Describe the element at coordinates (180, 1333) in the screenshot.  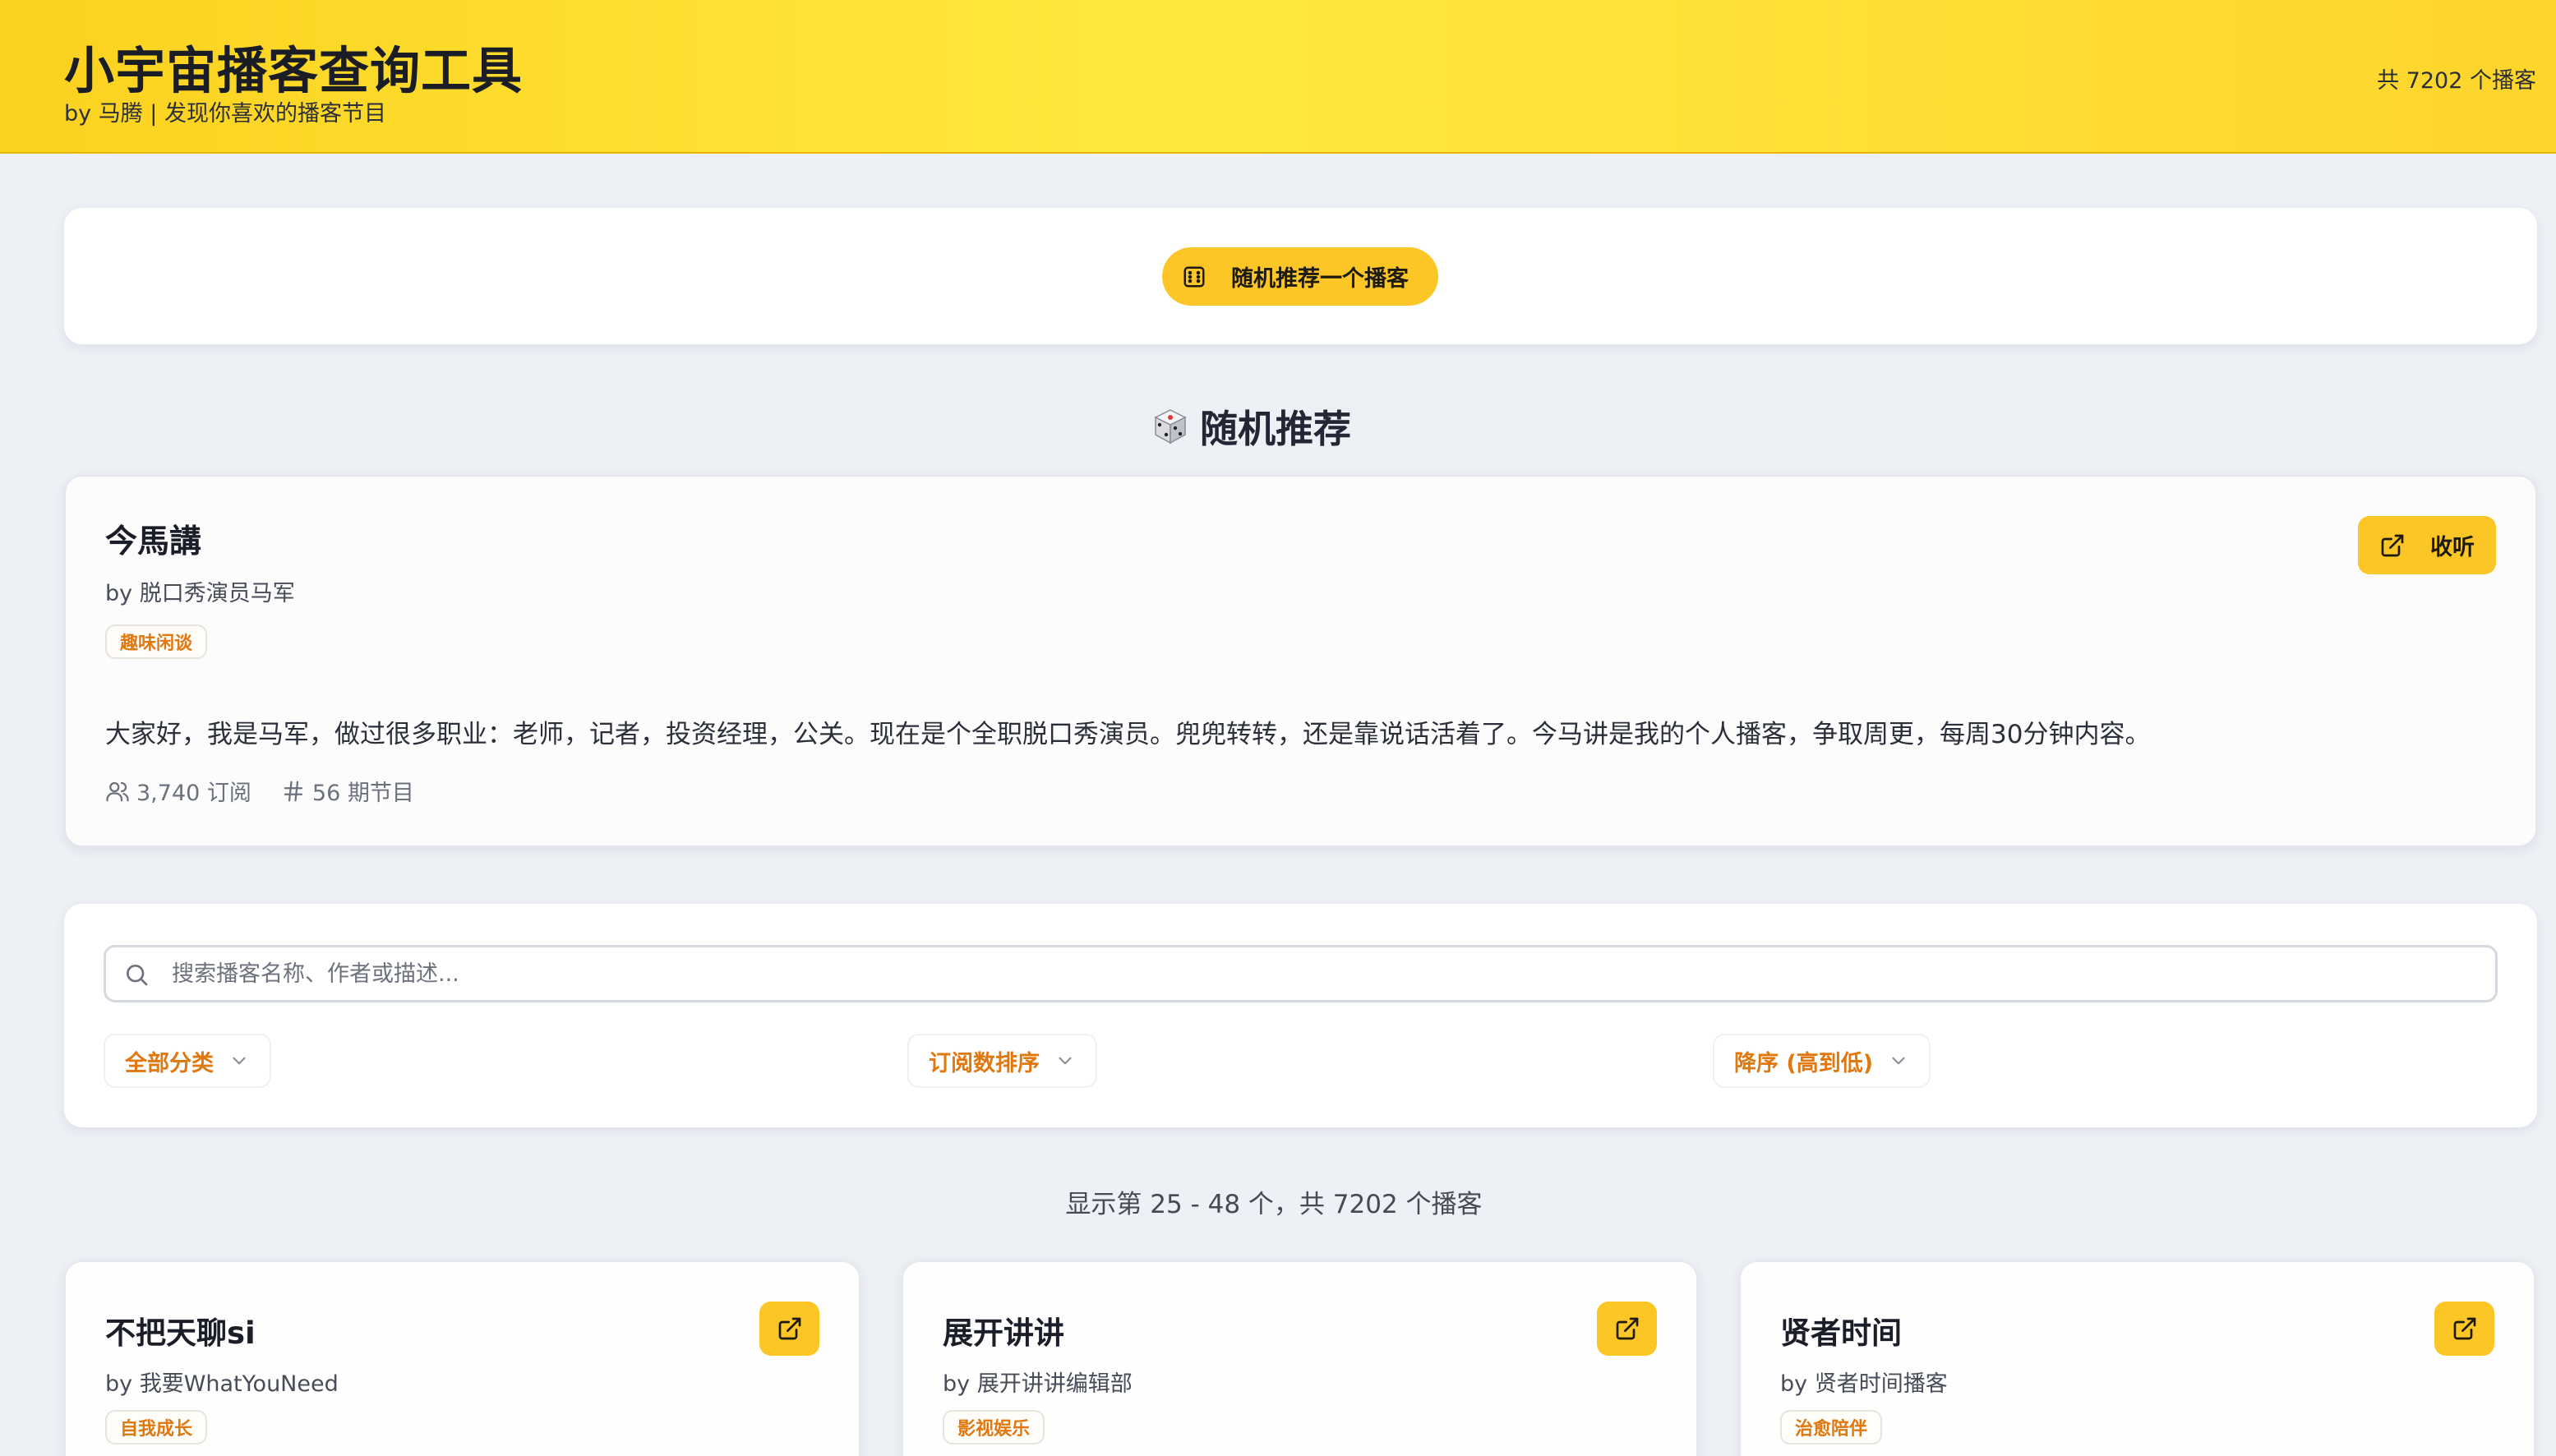
I see `podcast-title: 不把天聊si` at that location.